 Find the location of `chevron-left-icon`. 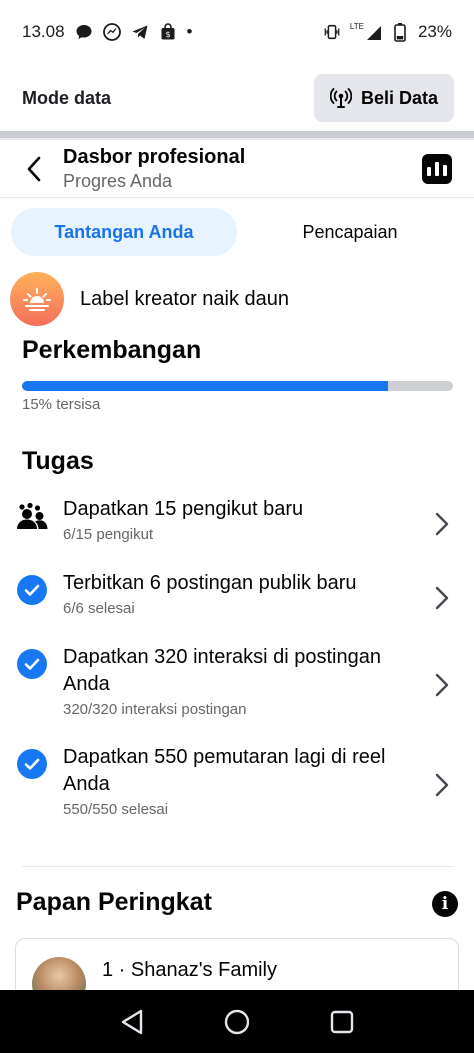

chevron-left-icon is located at coordinates (34, 168).